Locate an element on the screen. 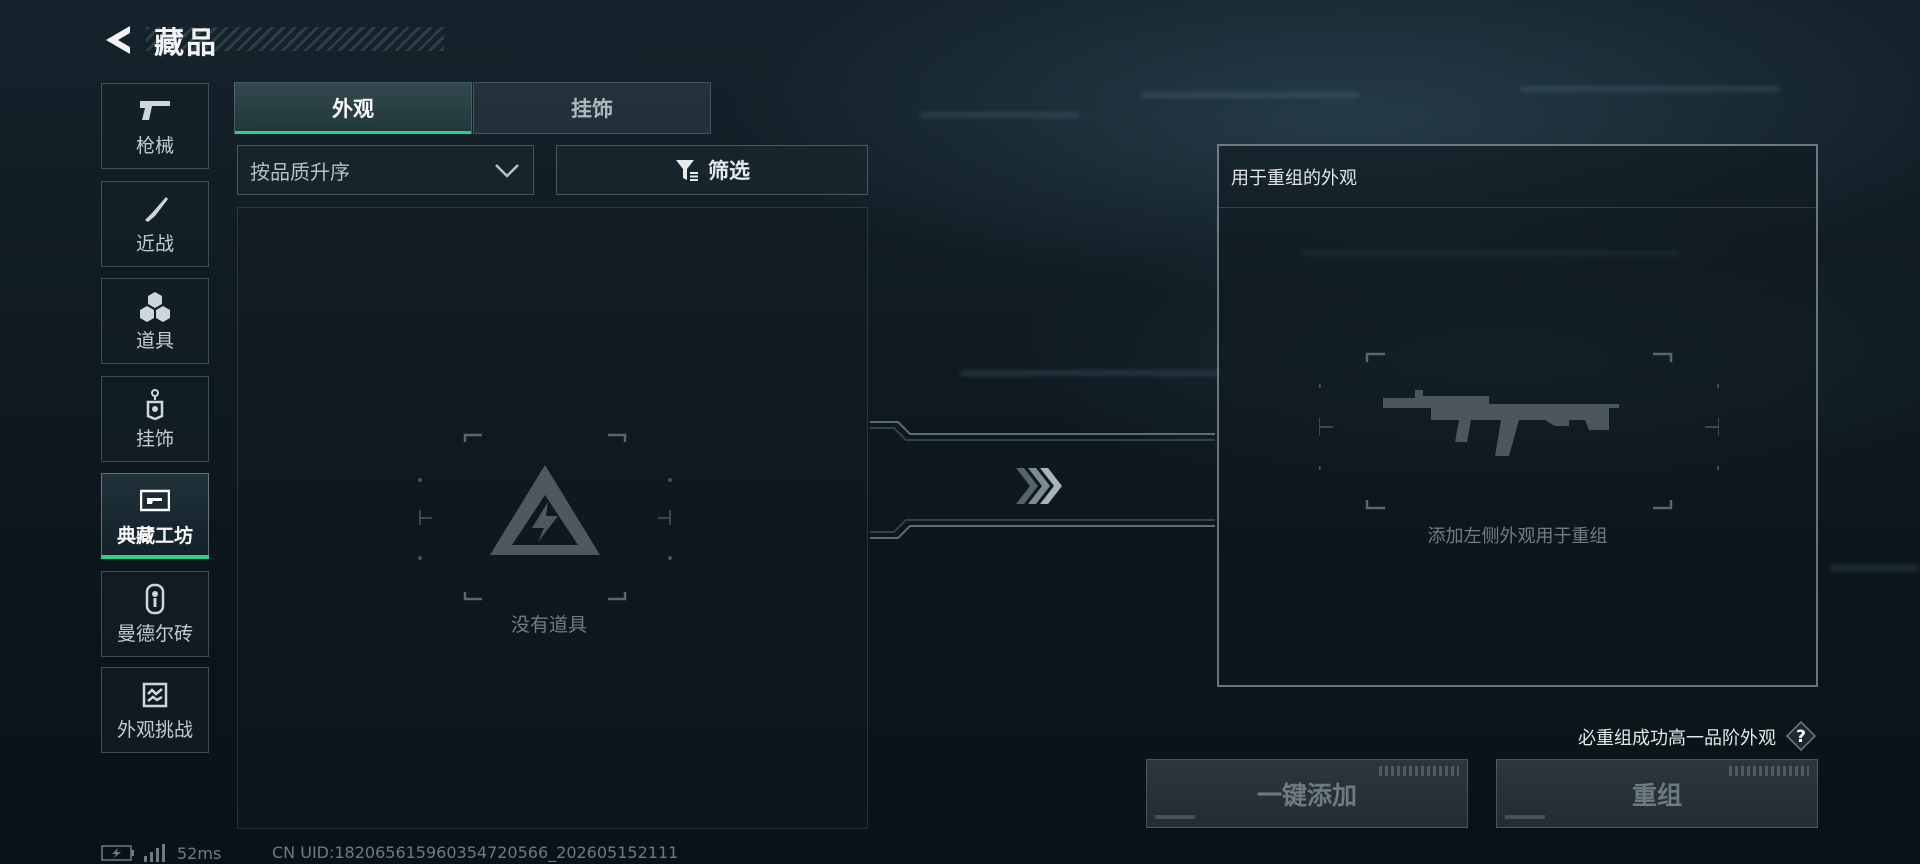 The image size is (1920, 864). filter-button: 筛选 is located at coordinates (712, 170).